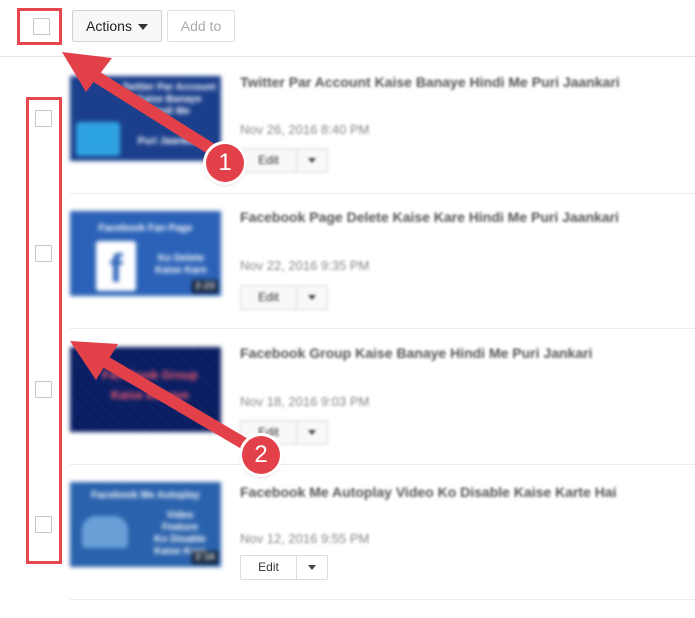 The height and width of the screenshot is (618, 695). What do you see at coordinates (261, 455) in the screenshot?
I see `annotation-badge-2: 2` at bounding box center [261, 455].